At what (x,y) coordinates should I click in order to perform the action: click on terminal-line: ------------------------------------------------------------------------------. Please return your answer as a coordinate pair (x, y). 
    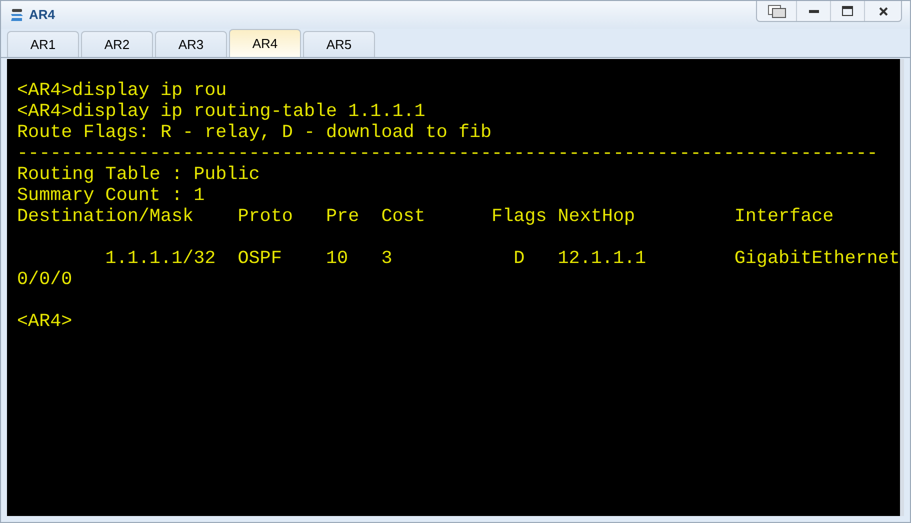
    Looking at the image, I should click on (448, 153).